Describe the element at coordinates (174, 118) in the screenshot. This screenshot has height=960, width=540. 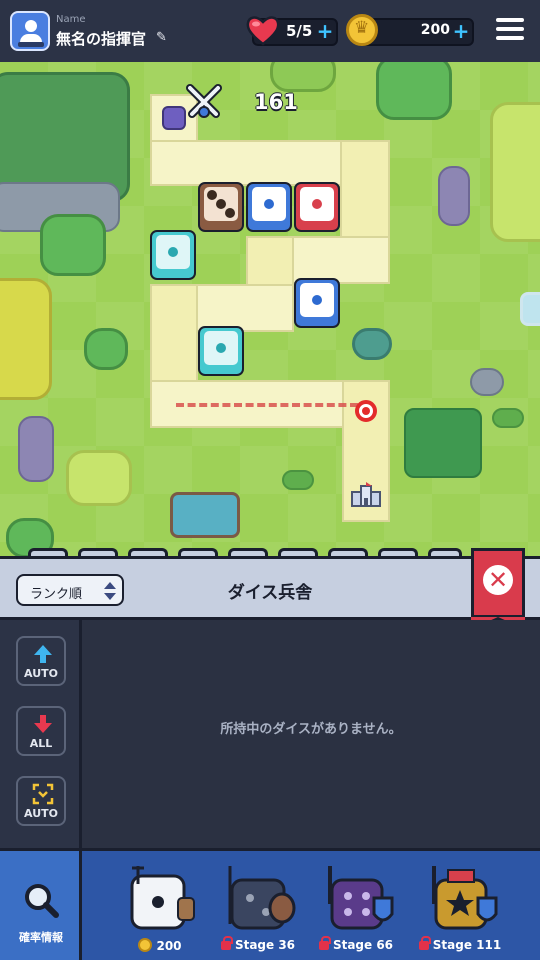
I see `enemy-unit` at that location.